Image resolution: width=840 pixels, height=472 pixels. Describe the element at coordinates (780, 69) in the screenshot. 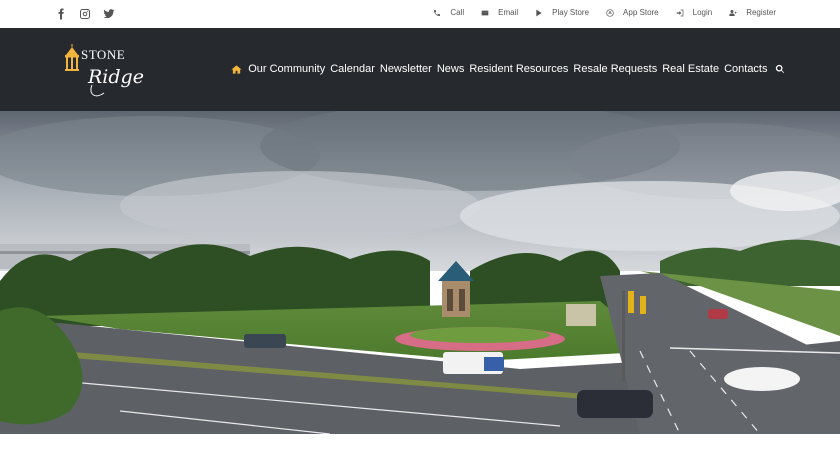

I see `search-icon` at that location.